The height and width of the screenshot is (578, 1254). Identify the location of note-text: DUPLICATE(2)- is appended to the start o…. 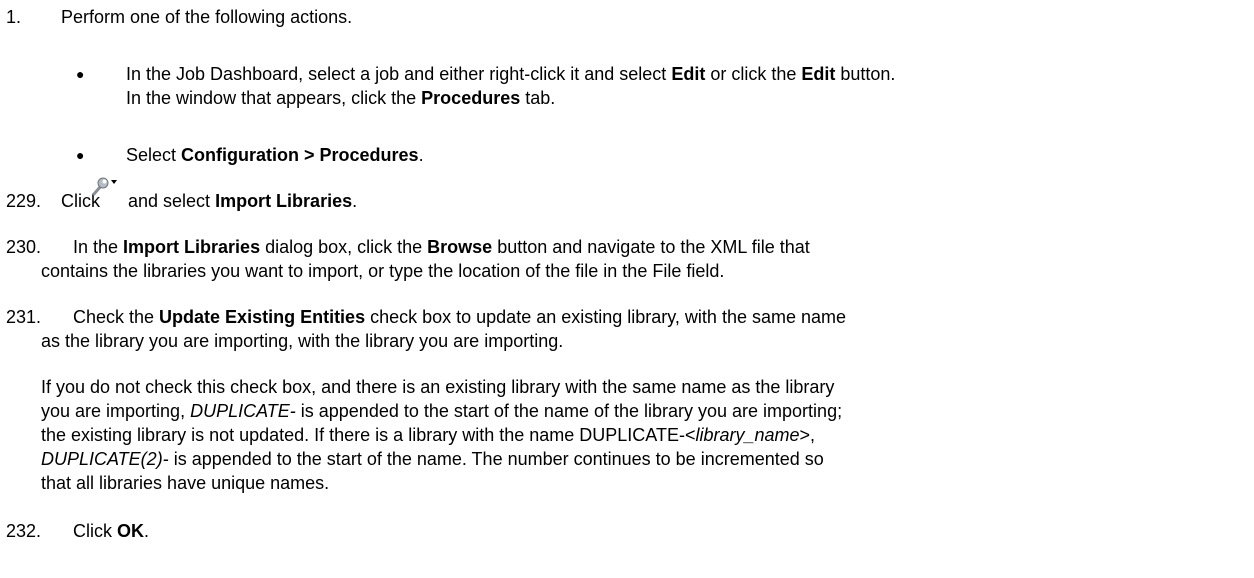
(432, 459).